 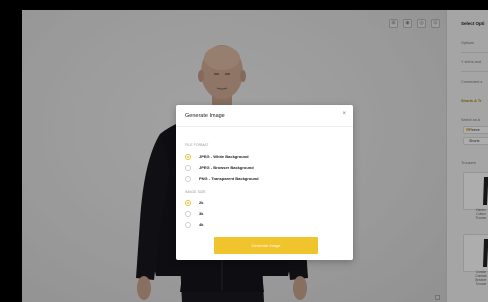 I want to click on option-label: 2k, so click(x=201, y=202).